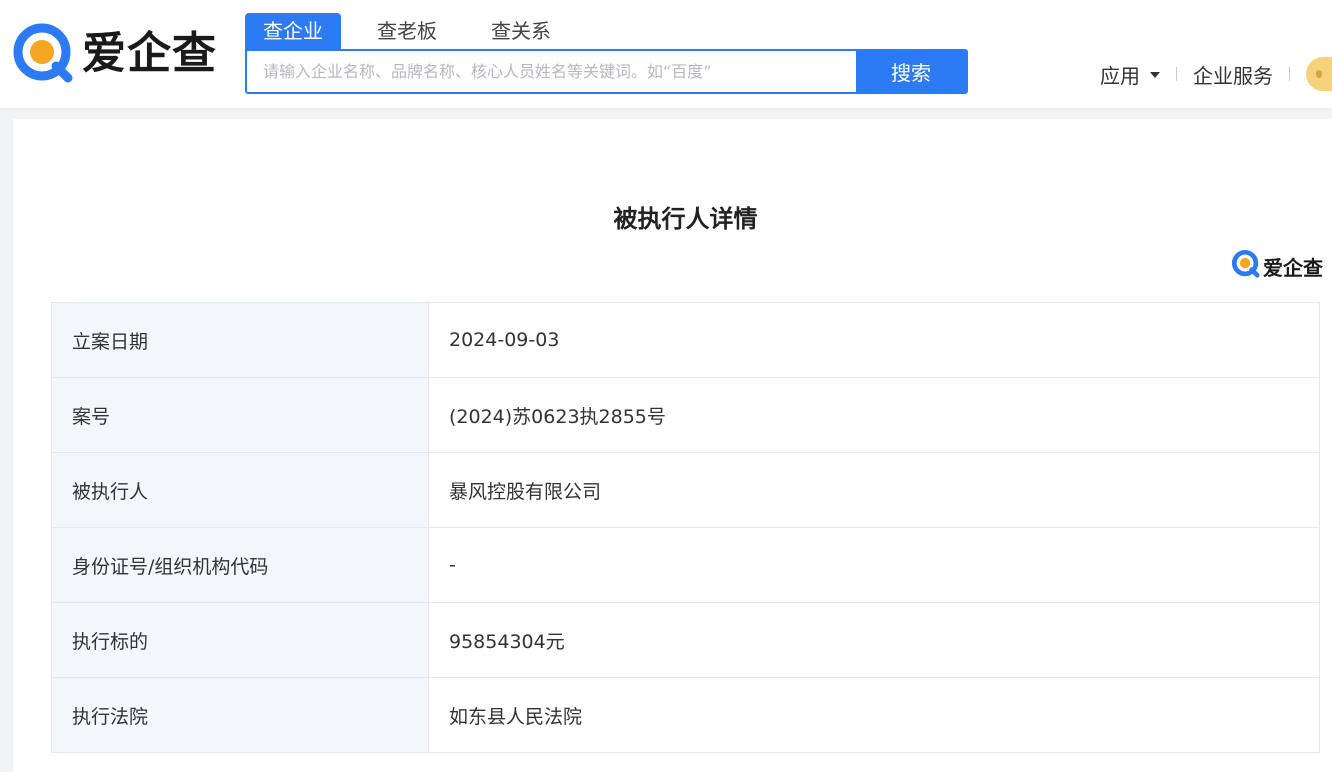 This screenshot has height=772, width=1332. What do you see at coordinates (874, 490) in the screenshot?
I see `row-value: 暴风控股有限公司` at bounding box center [874, 490].